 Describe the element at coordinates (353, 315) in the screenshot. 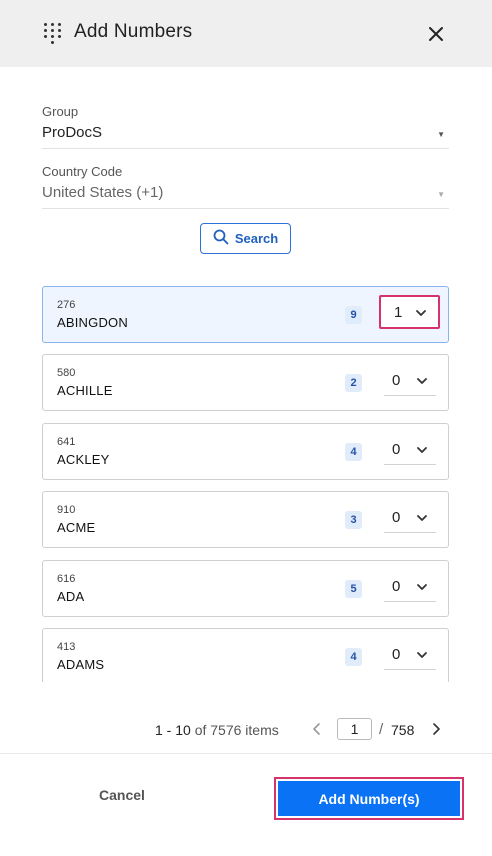

I see `available-count-badge: 9` at that location.